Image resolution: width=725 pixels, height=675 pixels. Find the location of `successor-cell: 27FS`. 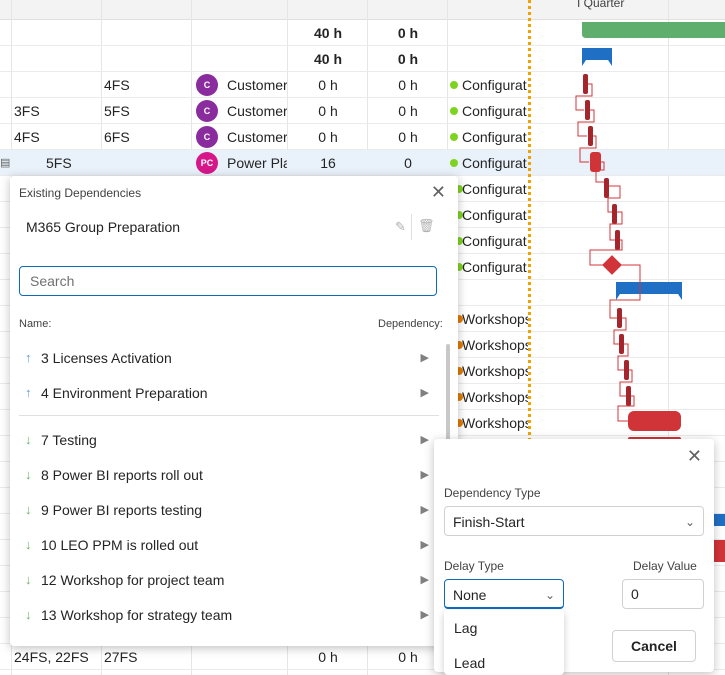

successor-cell: 27FS is located at coordinates (121, 657).